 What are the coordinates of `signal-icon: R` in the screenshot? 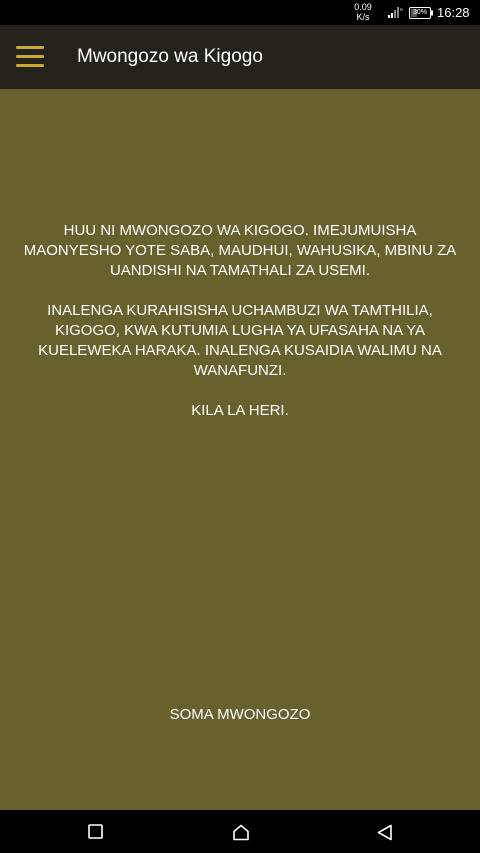 It's located at (395, 12).